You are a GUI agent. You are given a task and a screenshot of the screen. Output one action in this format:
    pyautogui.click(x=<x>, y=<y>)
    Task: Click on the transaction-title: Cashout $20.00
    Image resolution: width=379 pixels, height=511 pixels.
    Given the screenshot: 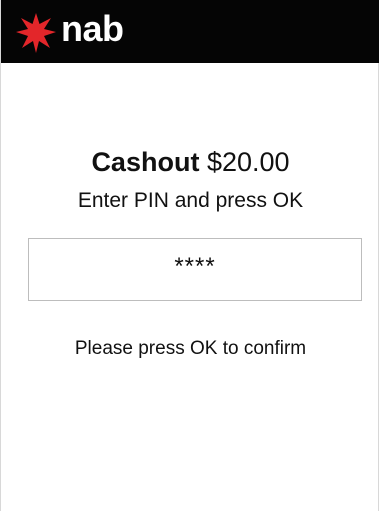 What is the action you would take?
    pyautogui.click(x=190, y=162)
    